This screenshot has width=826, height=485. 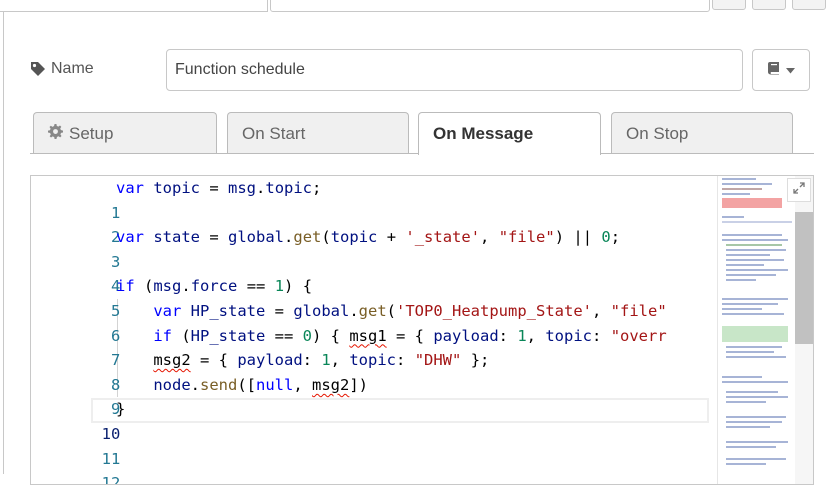 I want to click on code-line: 8 msg2 = { payload: 1, topic: "DHW" };, so click(x=368, y=371).